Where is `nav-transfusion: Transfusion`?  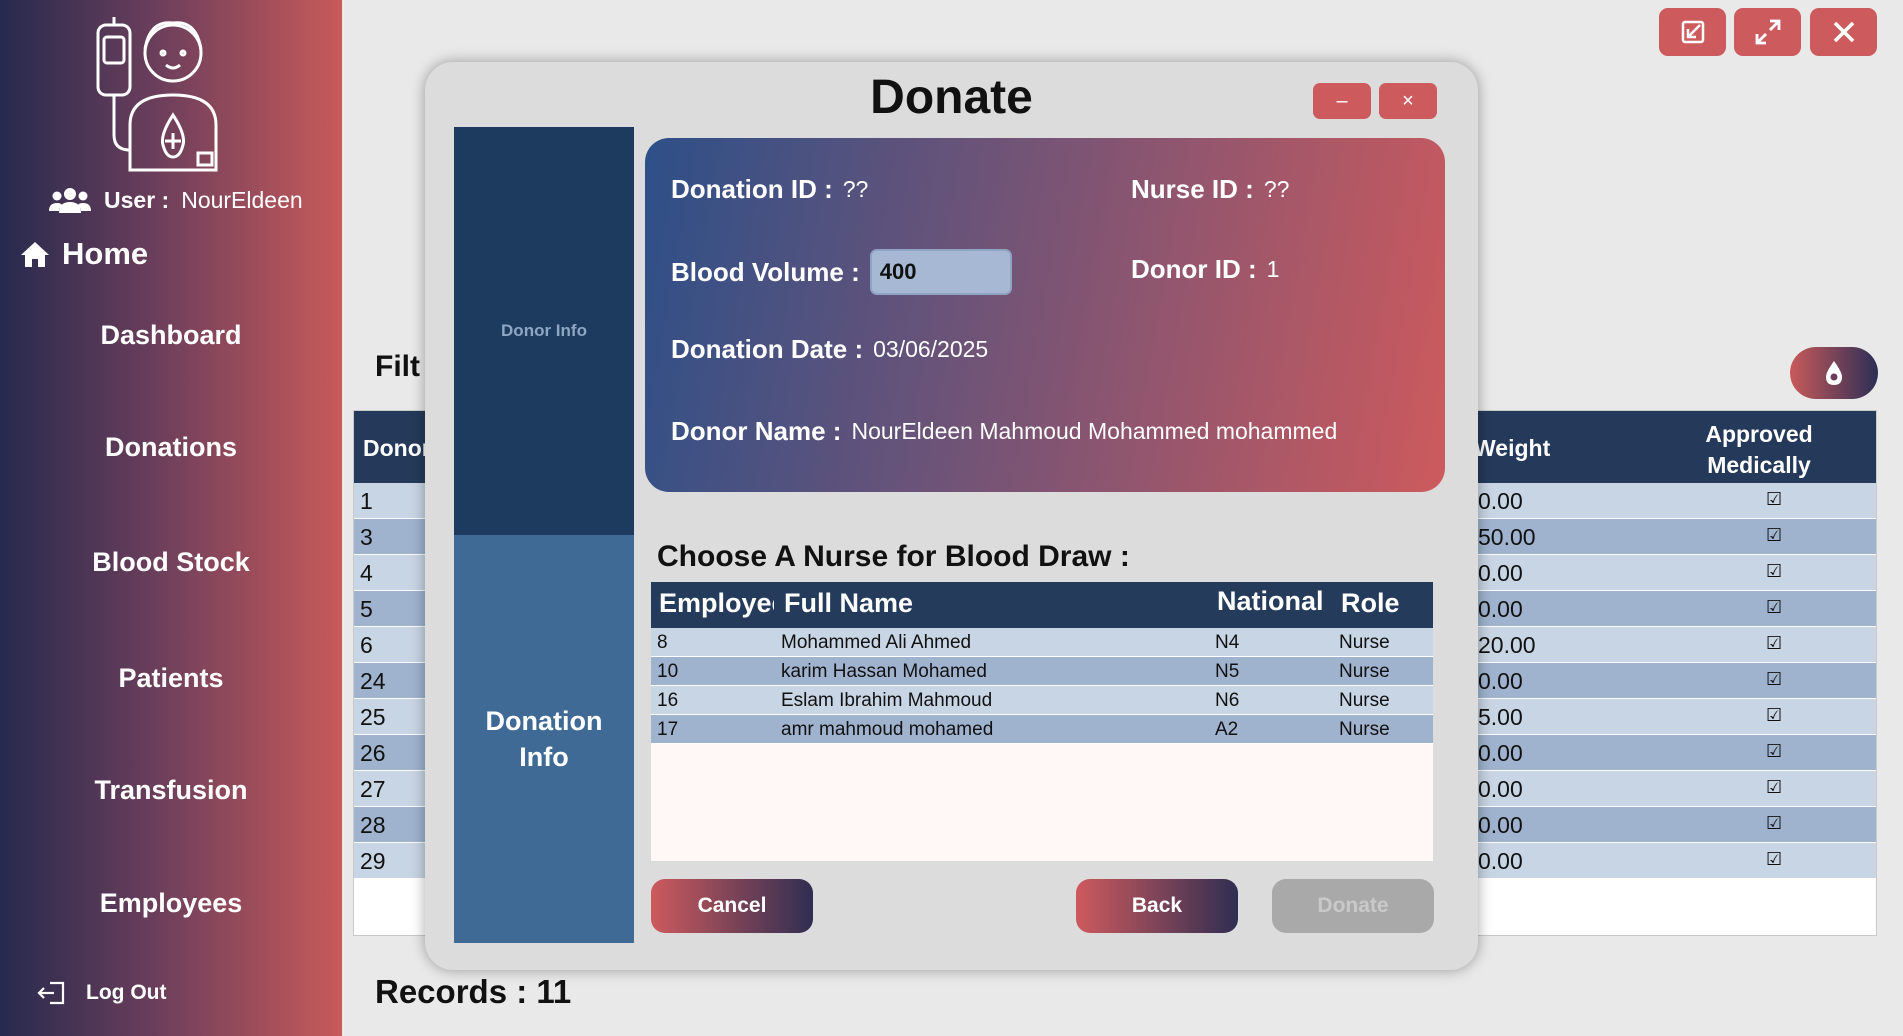 nav-transfusion: Transfusion is located at coordinates (171, 790).